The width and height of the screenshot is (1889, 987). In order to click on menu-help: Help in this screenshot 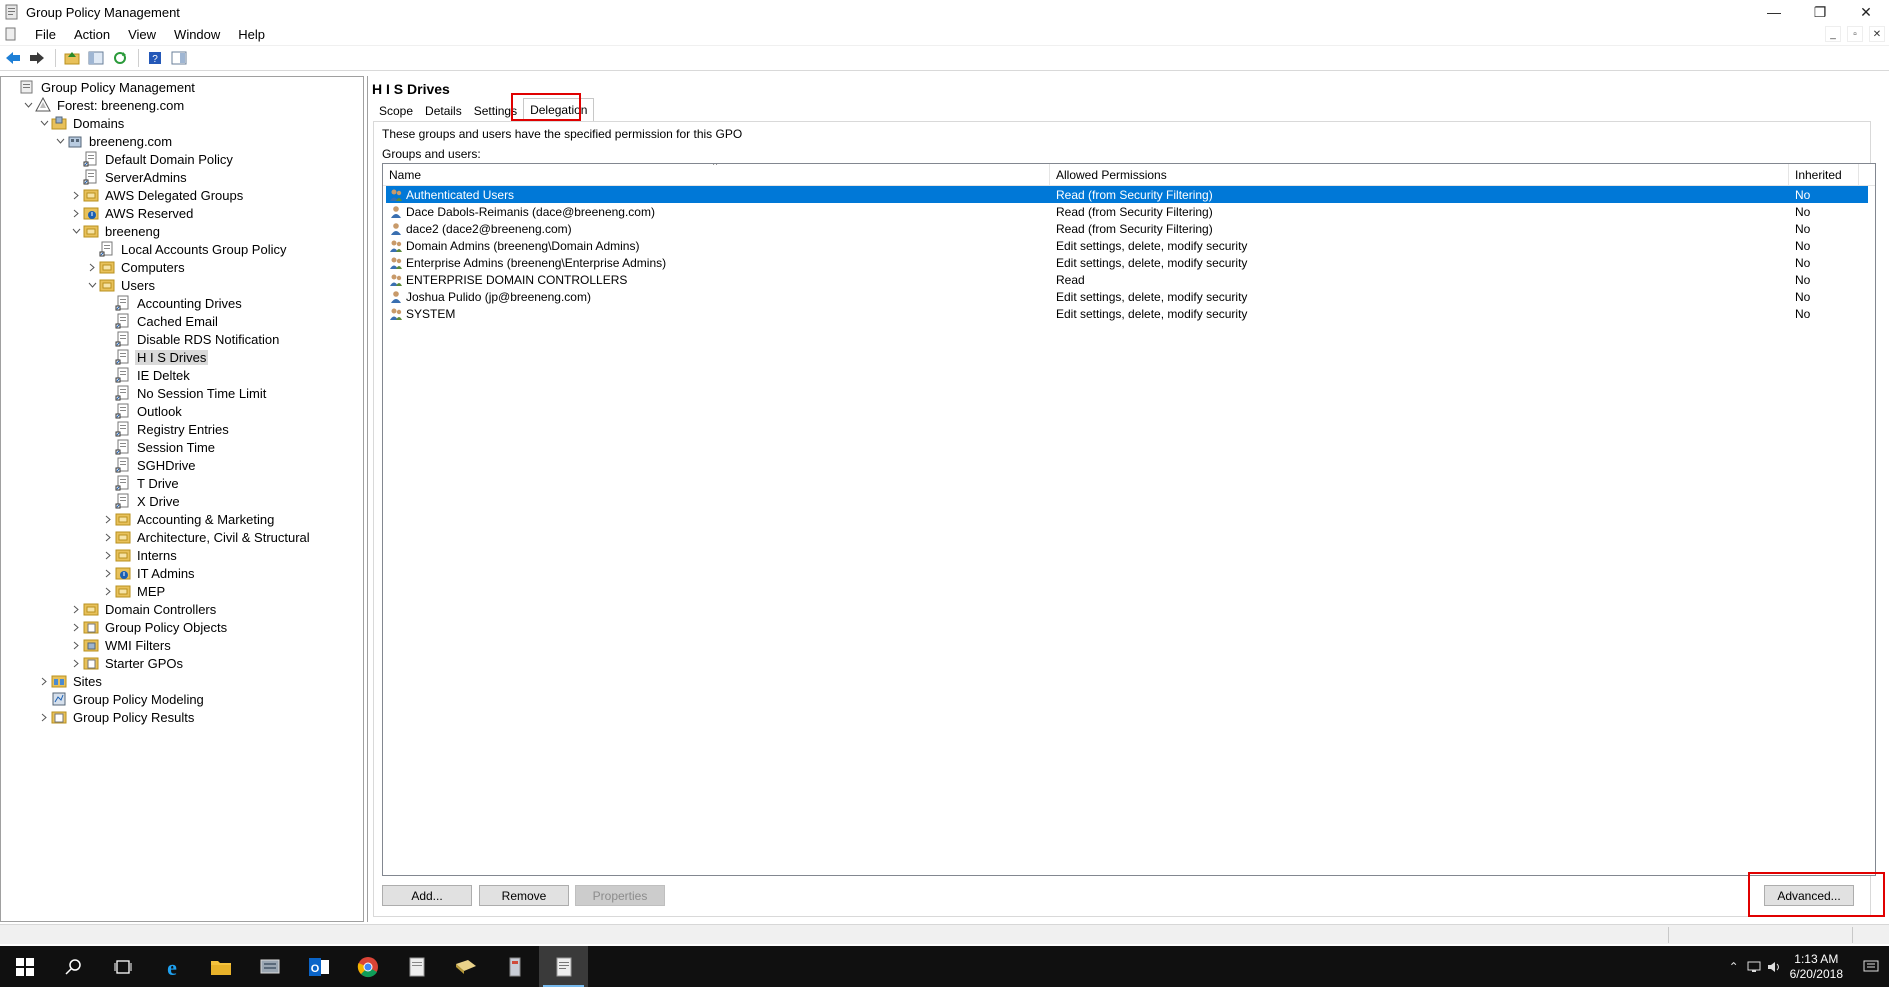, I will do `click(251, 34)`.